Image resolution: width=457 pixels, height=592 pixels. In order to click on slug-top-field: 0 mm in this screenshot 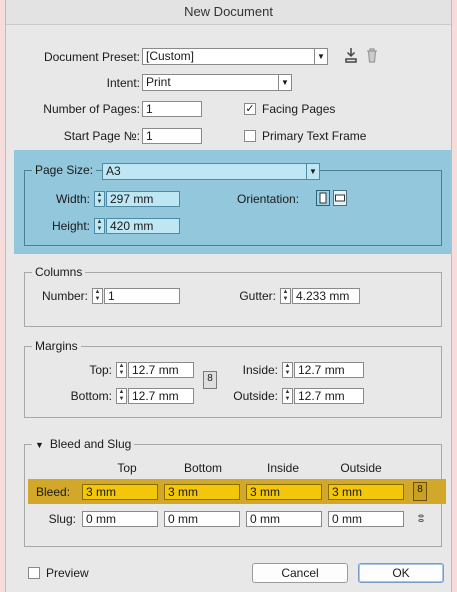, I will do `click(120, 519)`.